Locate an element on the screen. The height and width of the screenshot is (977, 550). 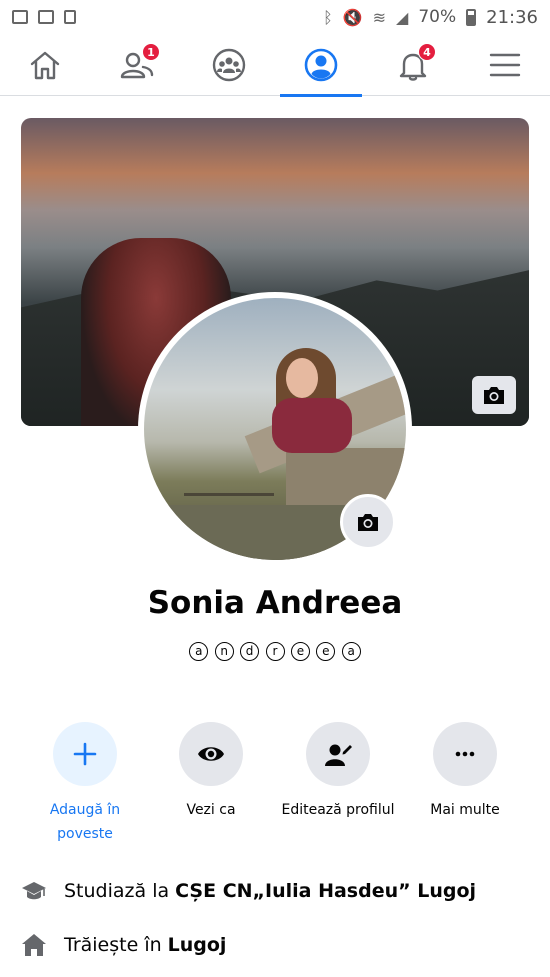
nickname-letter: d is located at coordinates (250, 651).